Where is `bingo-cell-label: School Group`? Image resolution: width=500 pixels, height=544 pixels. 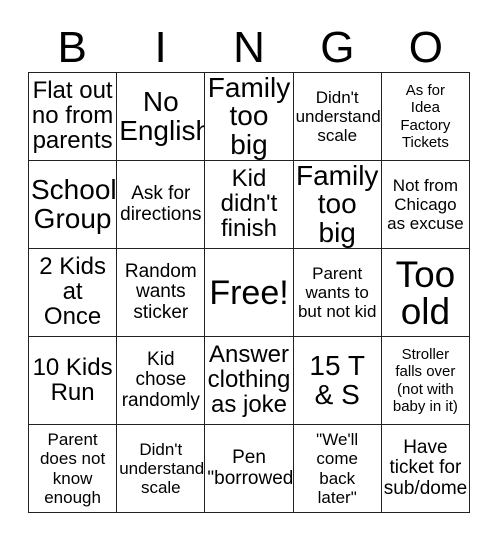
bingo-cell-label: School Group is located at coordinates (74, 203).